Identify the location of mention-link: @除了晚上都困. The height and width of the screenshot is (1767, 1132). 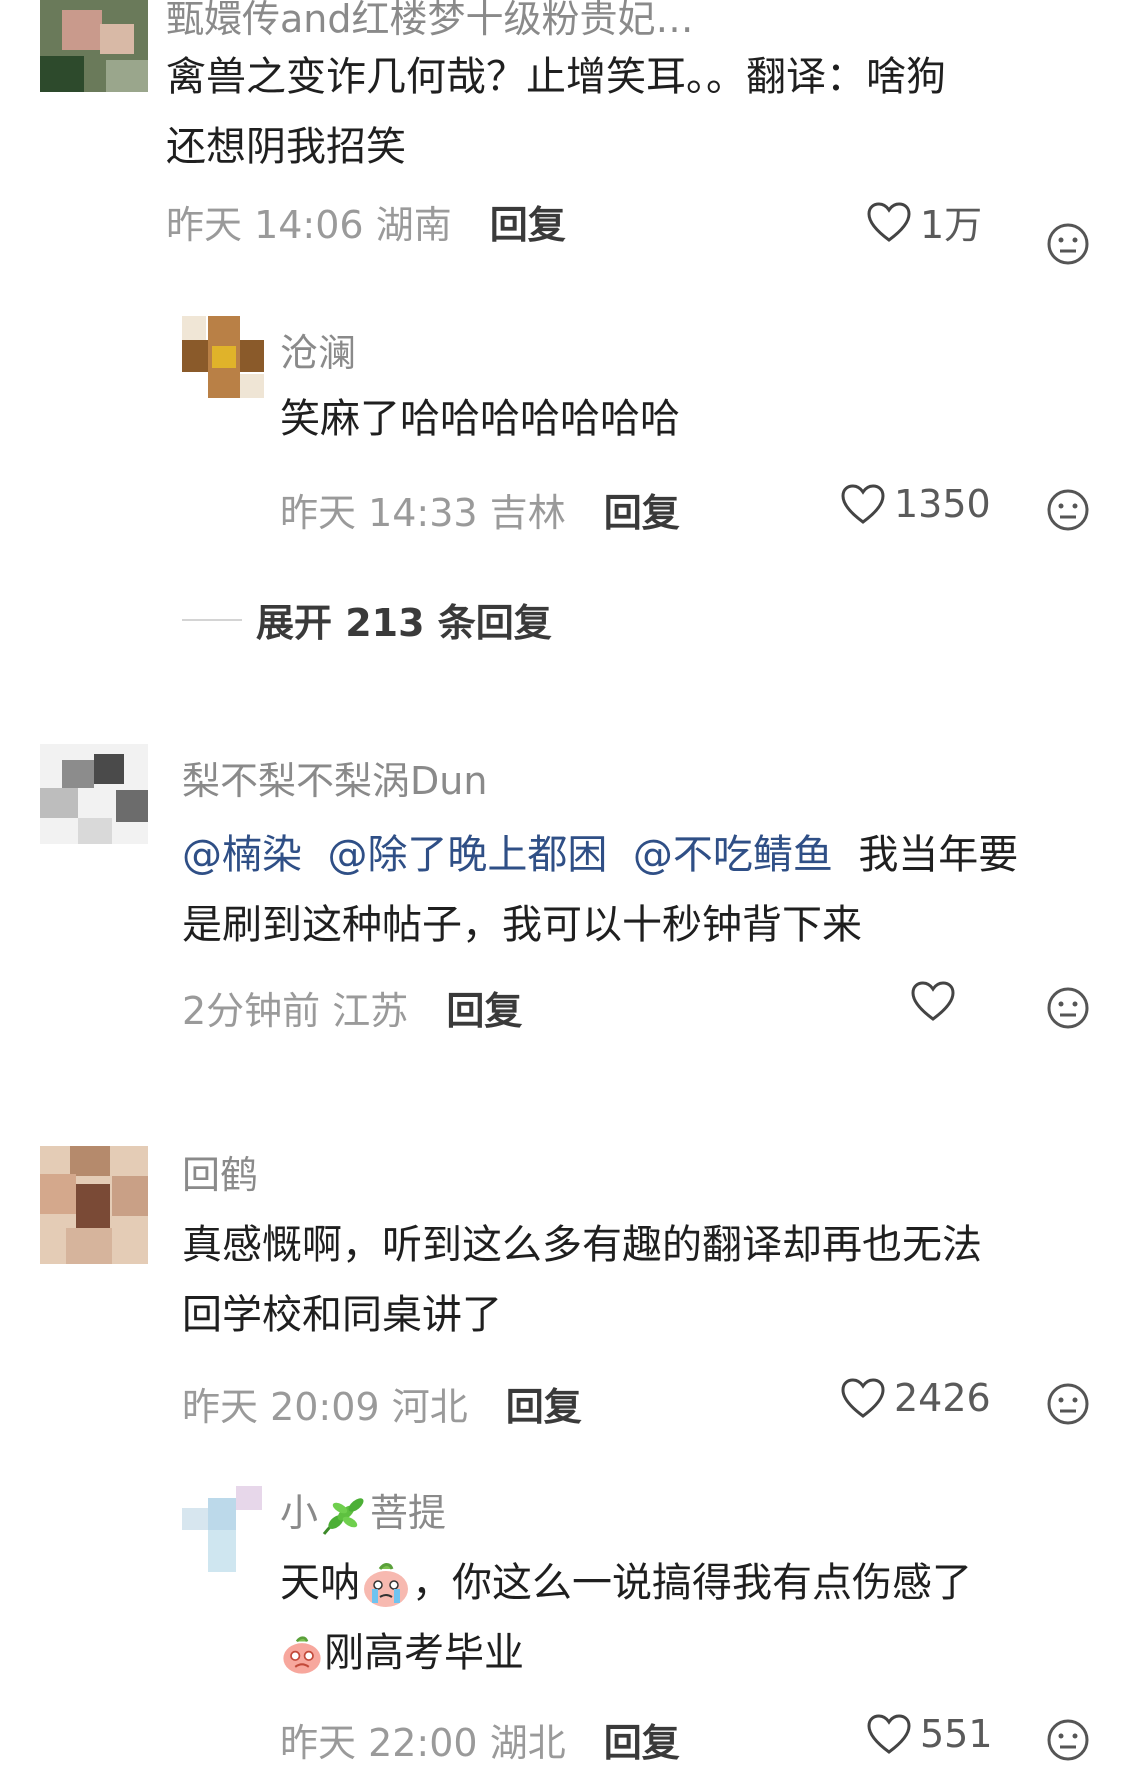
(467, 855).